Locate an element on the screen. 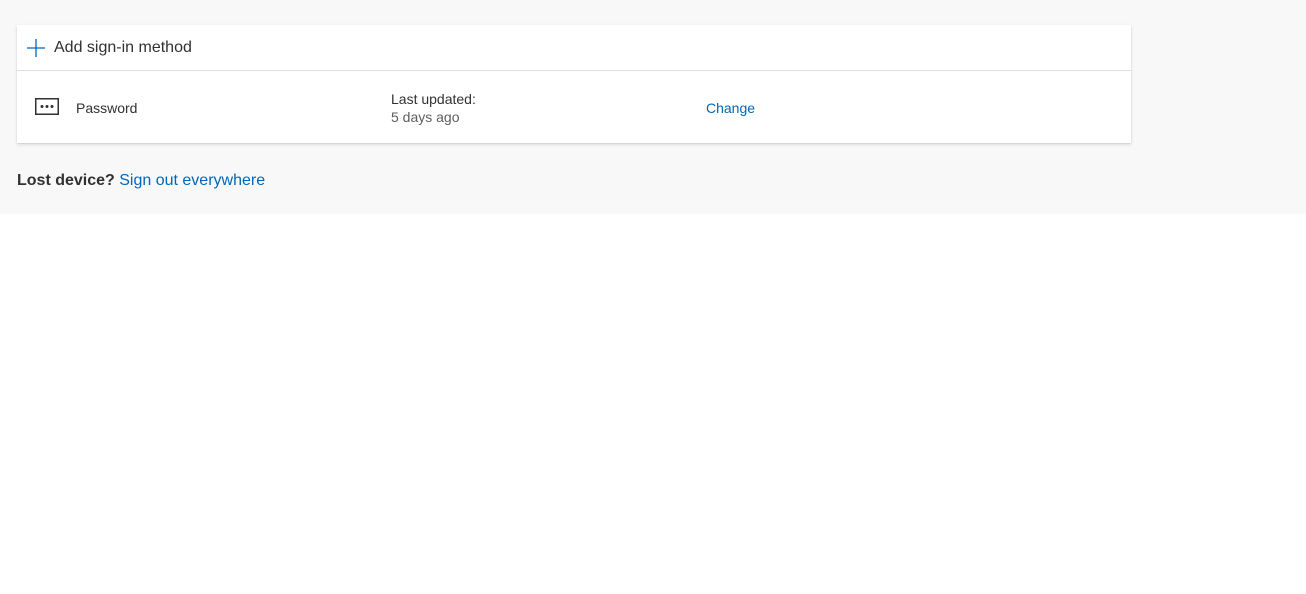 This screenshot has width=1306, height=594. plus-icon is located at coordinates (36, 48).